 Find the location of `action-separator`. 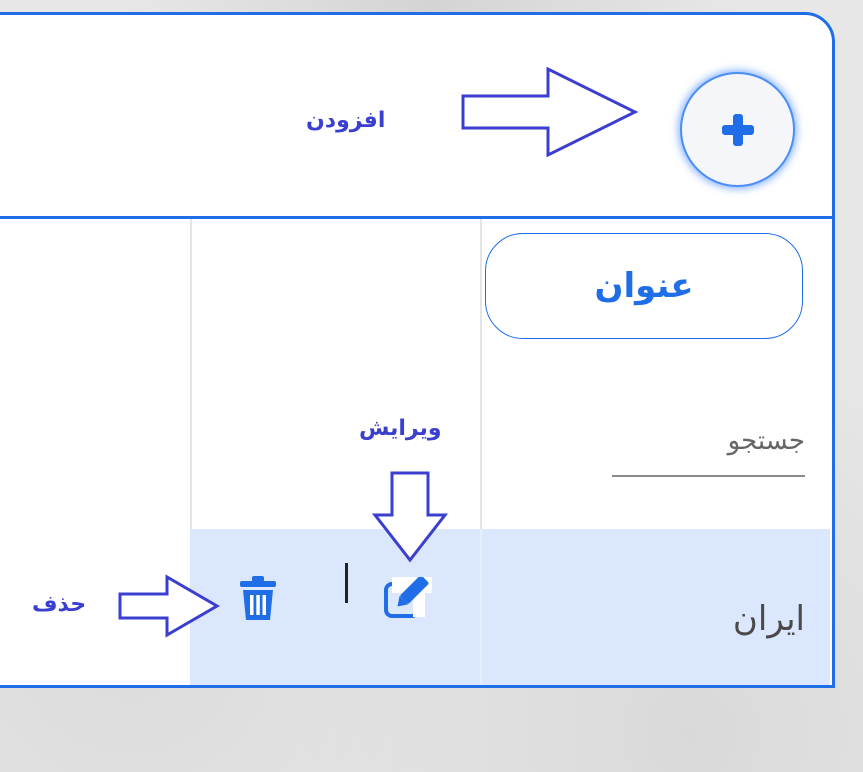

action-separator is located at coordinates (346, 583).